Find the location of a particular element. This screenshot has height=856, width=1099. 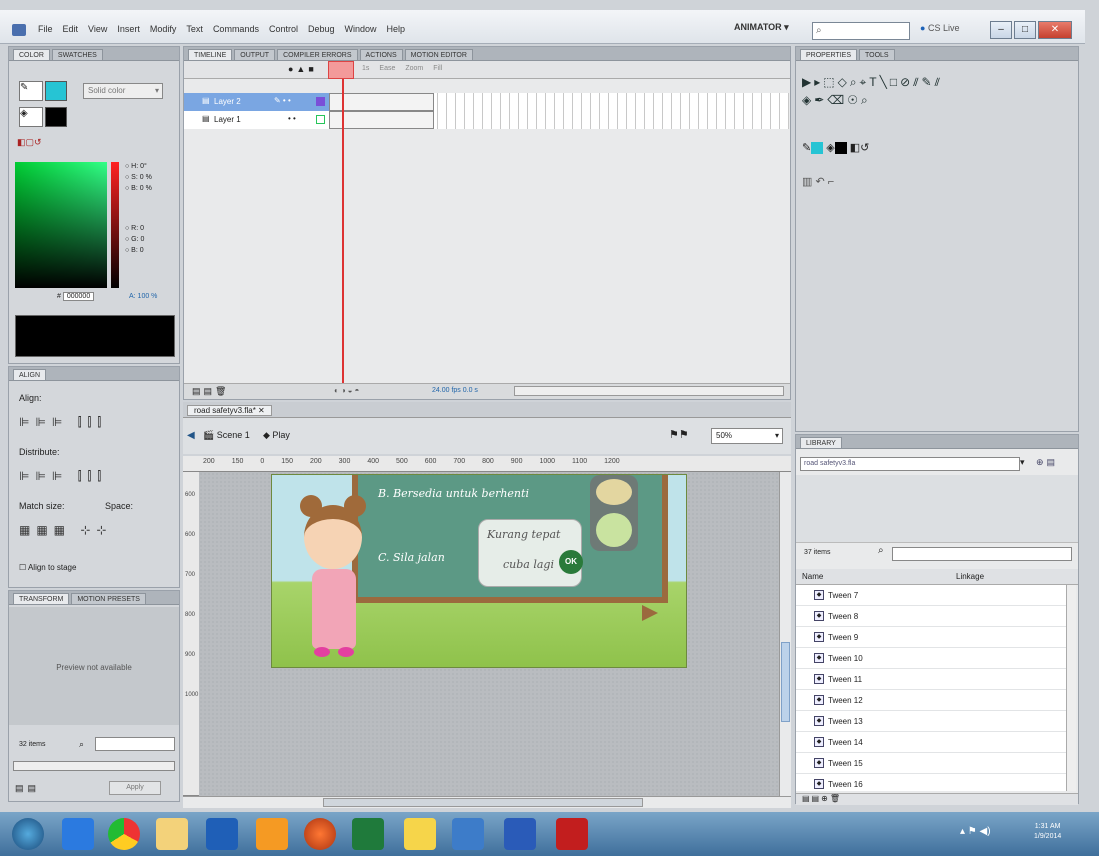

menu-item-help: Help is located at coordinates (396, 29).